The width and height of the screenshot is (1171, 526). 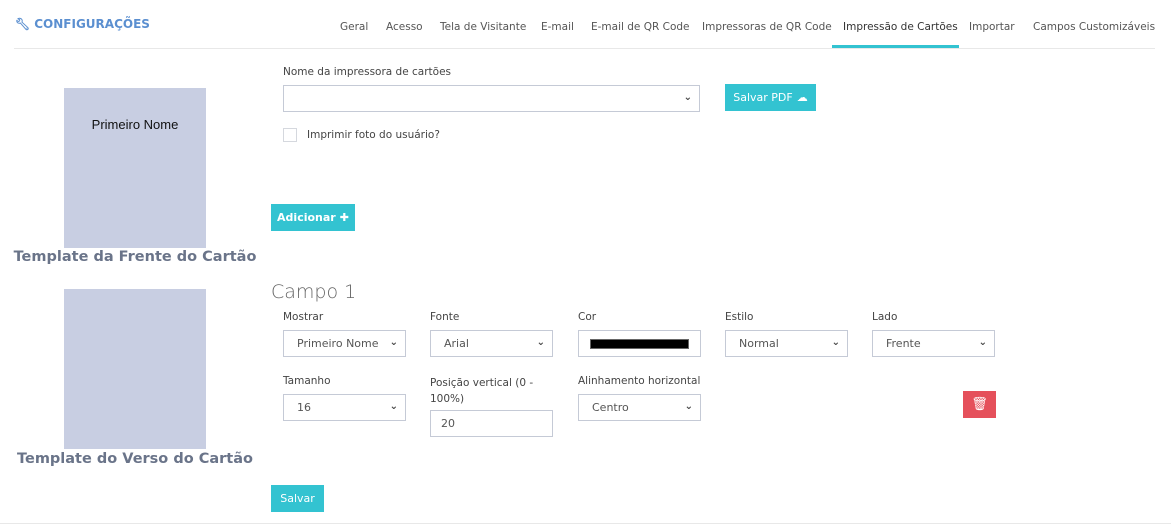 What do you see at coordinates (640, 27) in the screenshot?
I see `tab-email-qr: E-mail de QR Code` at bounding box center [640, 27].